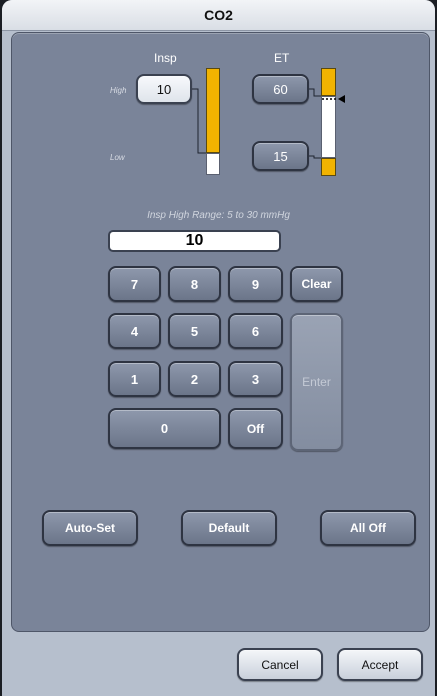 The image size is (437, 696). I want to click on default-button: Default, so click(229, 528).